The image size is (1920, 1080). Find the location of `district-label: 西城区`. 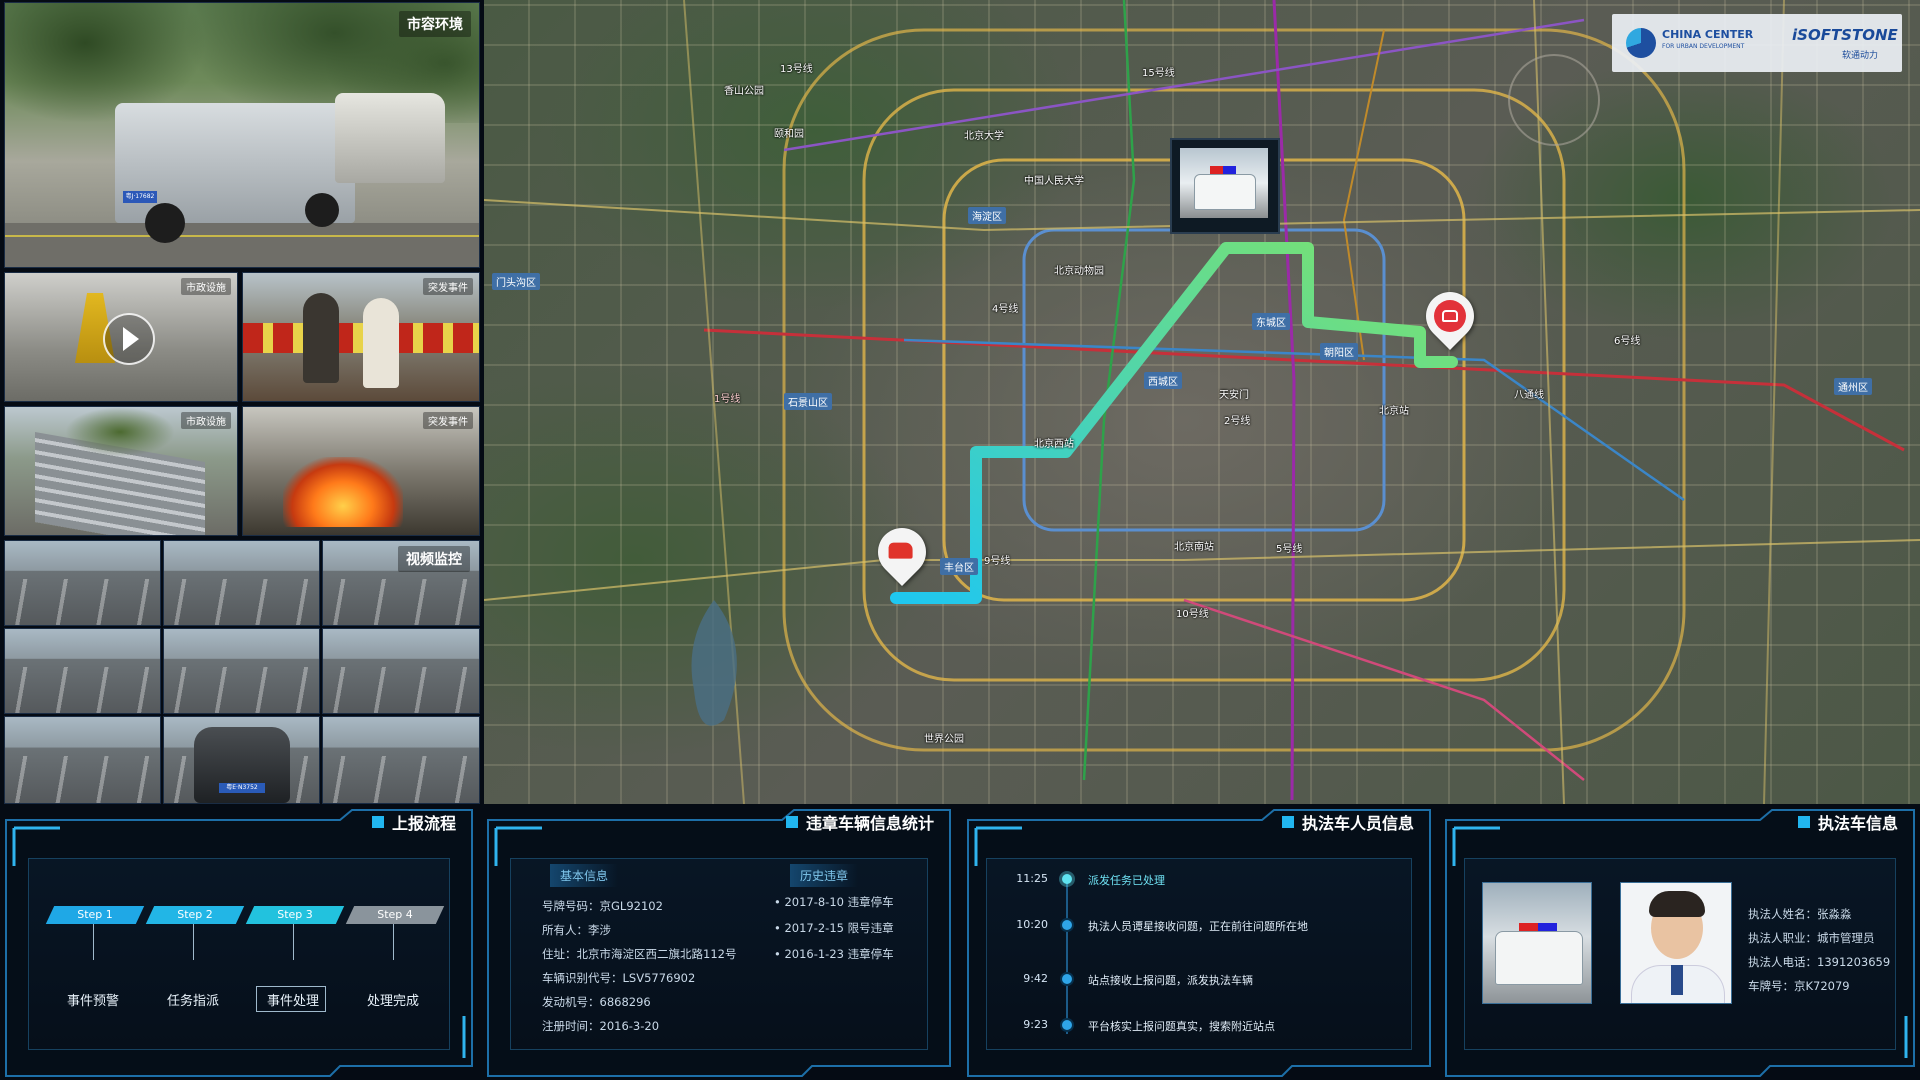

district-label: 西城区 is located at coordinates (1163, 380).